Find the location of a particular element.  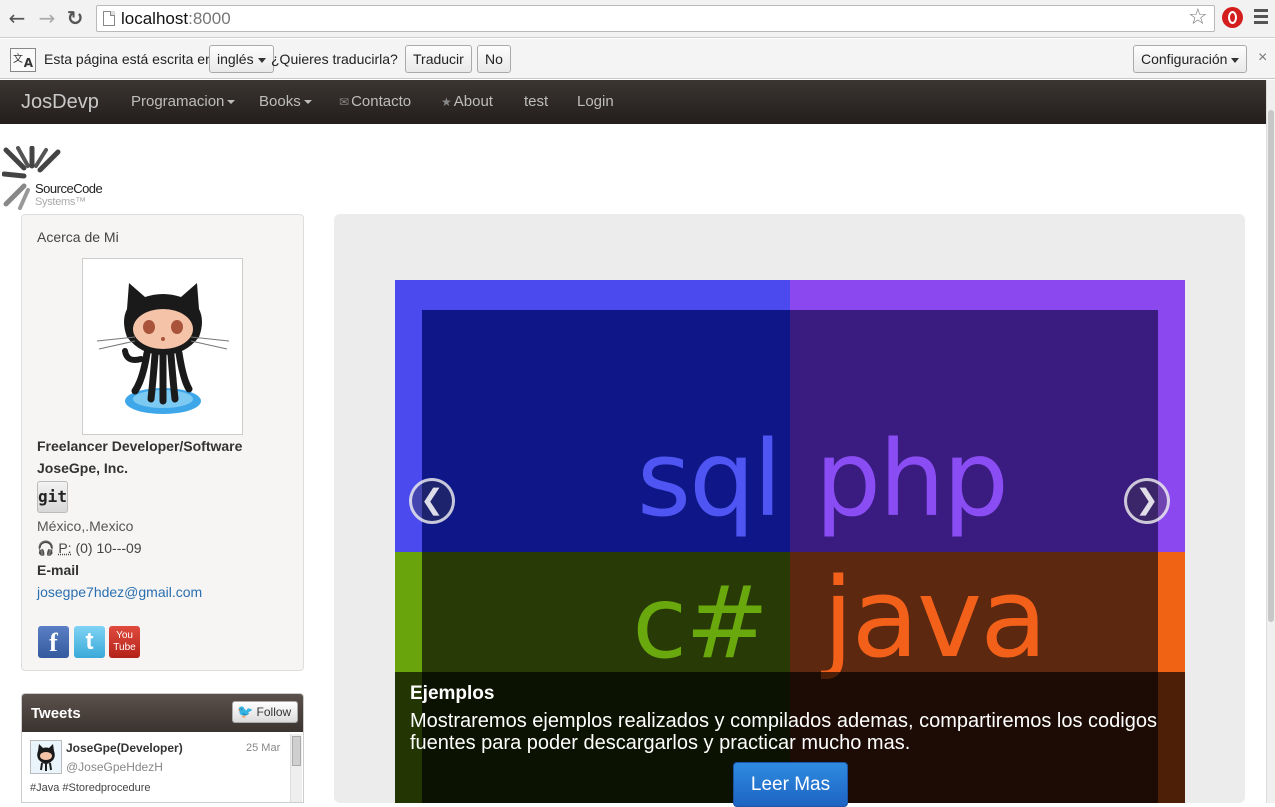

page-scrollbar is located at coordinates (1270, 441).